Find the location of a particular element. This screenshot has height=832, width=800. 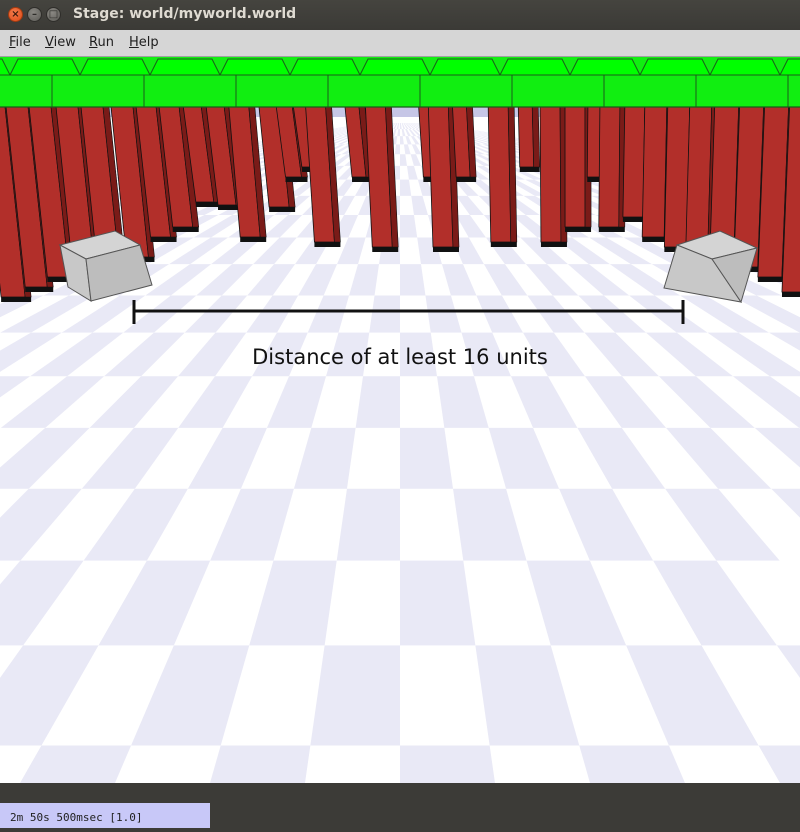

menu-help: Help is located at coordinates (144, 42).